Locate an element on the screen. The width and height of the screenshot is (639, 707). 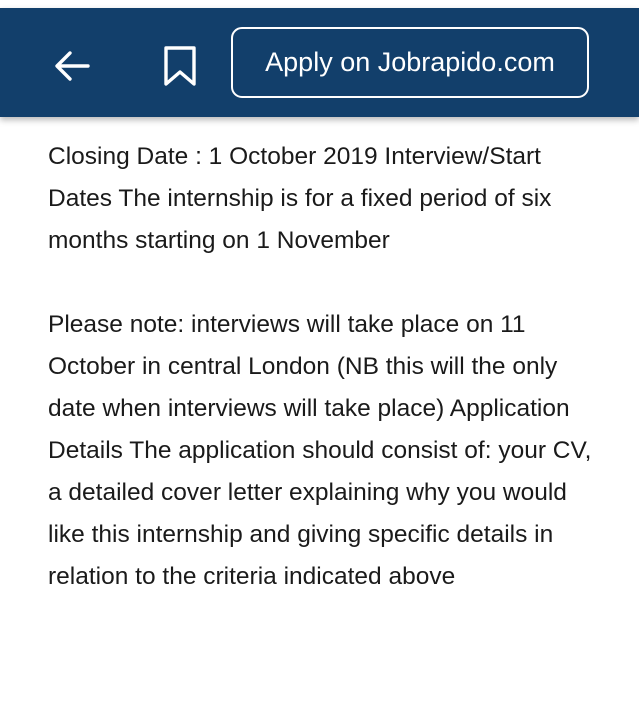
back-button is located at coordinates (72, 66).